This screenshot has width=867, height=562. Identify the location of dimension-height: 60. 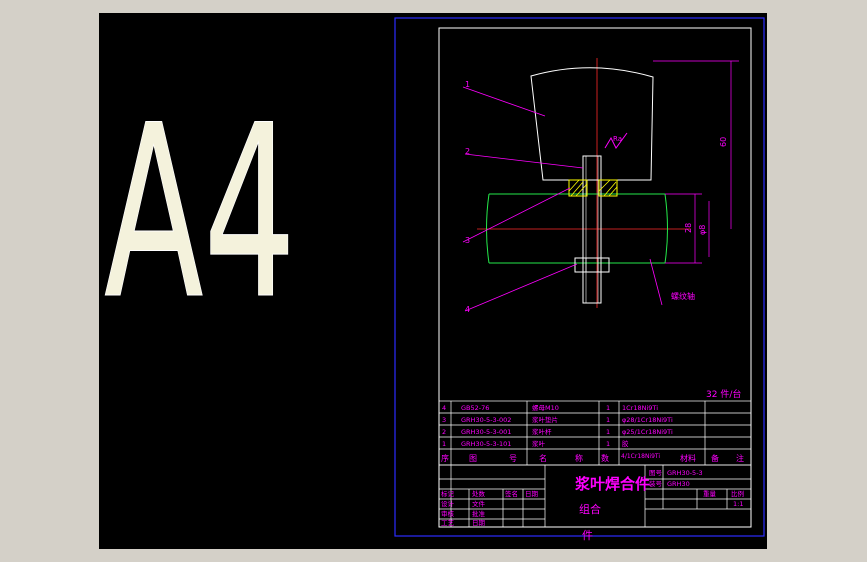
(723, 142).